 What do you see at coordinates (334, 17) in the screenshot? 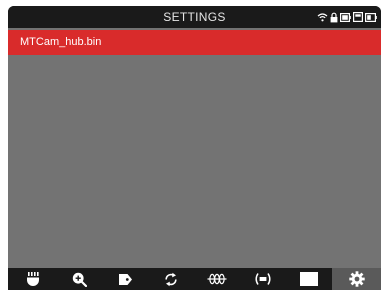
I see `lock-icon` at bounding box center [334, 17].